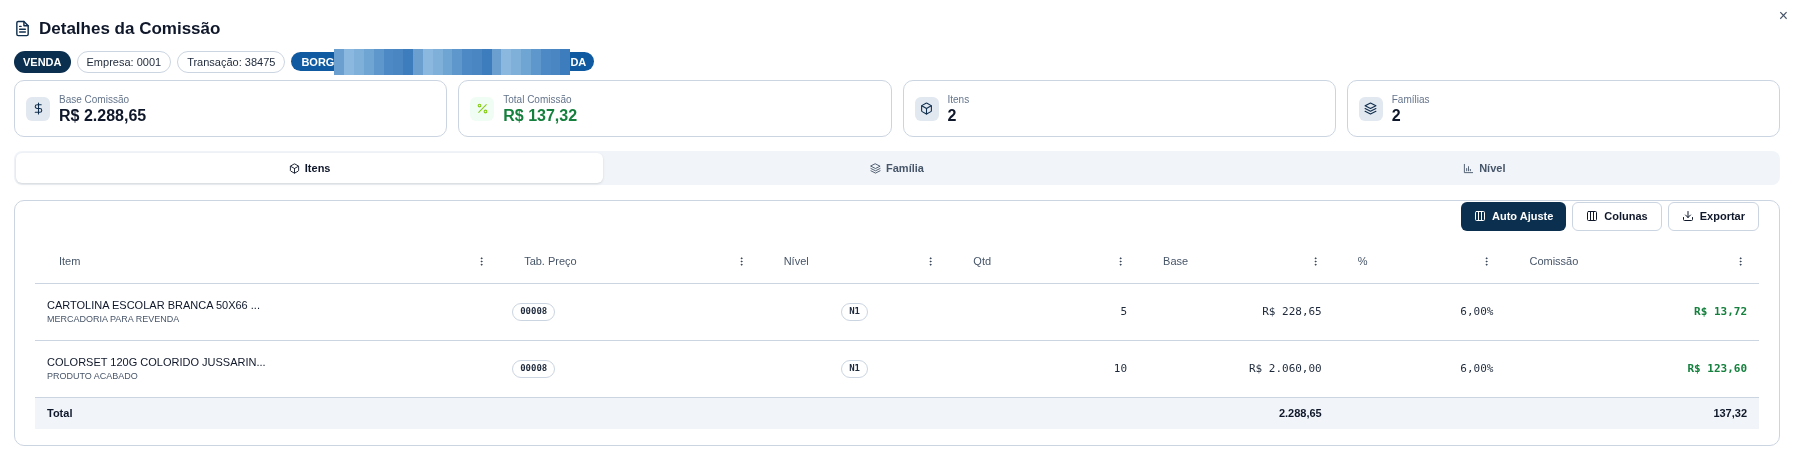  What do you see at coordinates (982, 261) in the screenshot?
I see `column-header: Qtd` at bounding box center [982, 261].